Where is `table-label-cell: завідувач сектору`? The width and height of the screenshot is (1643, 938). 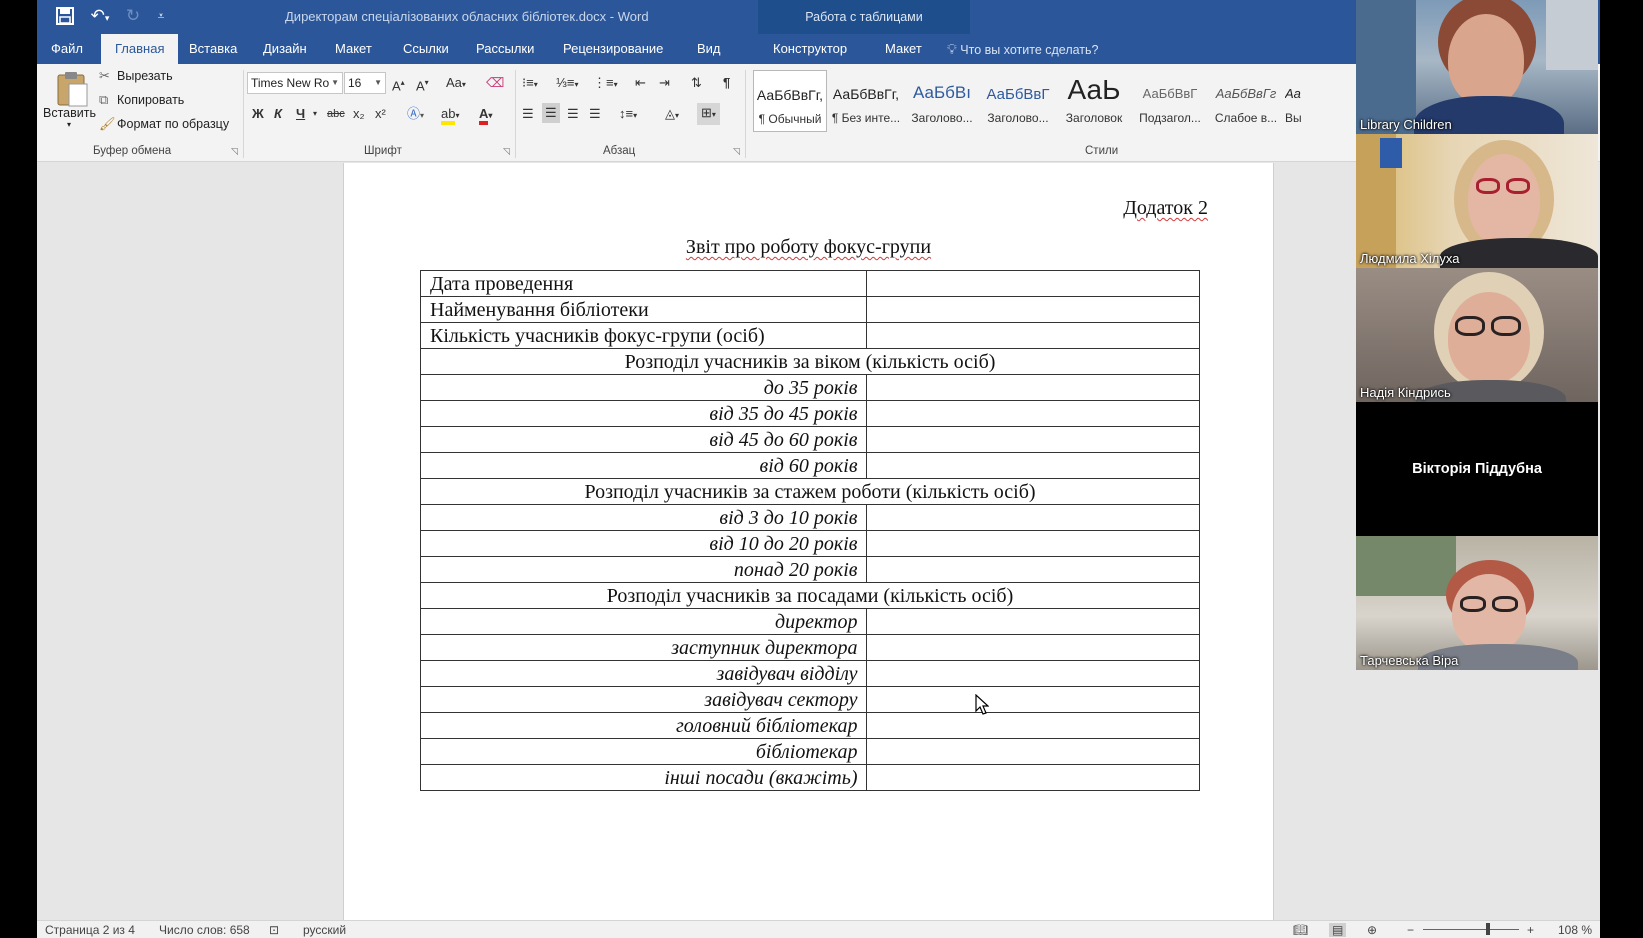
table-label-cell: завідувач сектору is located at coordinates (643, 699).